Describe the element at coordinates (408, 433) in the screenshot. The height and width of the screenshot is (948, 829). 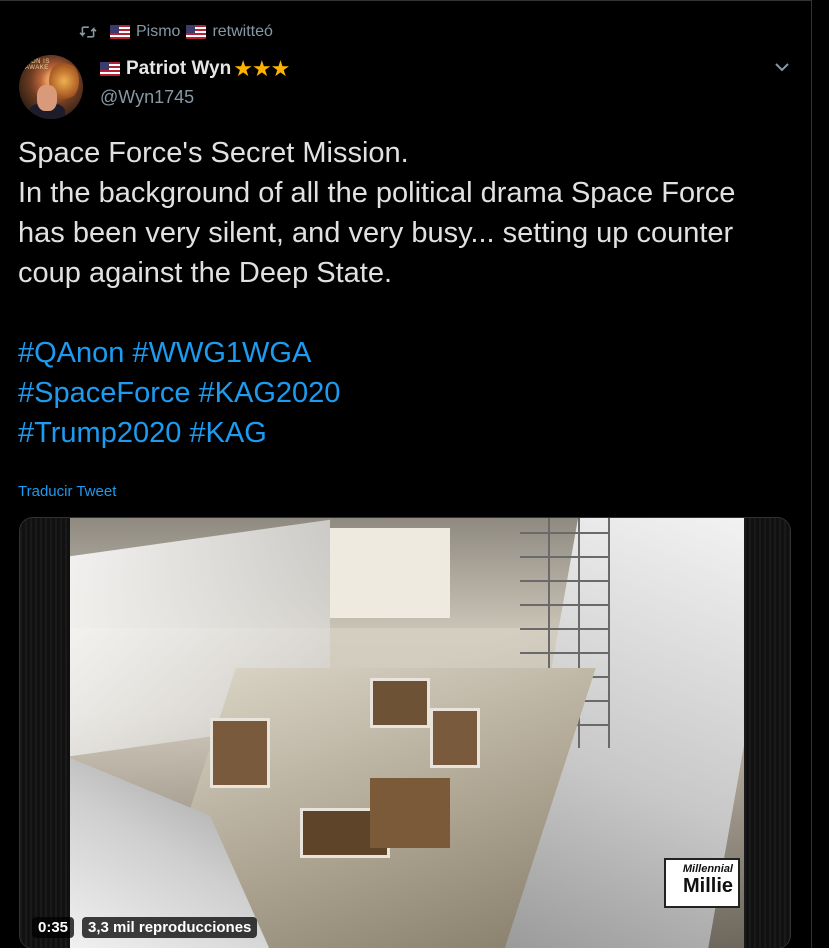
I see `hashtag-line: #Trump2020 #KAG` at that location.